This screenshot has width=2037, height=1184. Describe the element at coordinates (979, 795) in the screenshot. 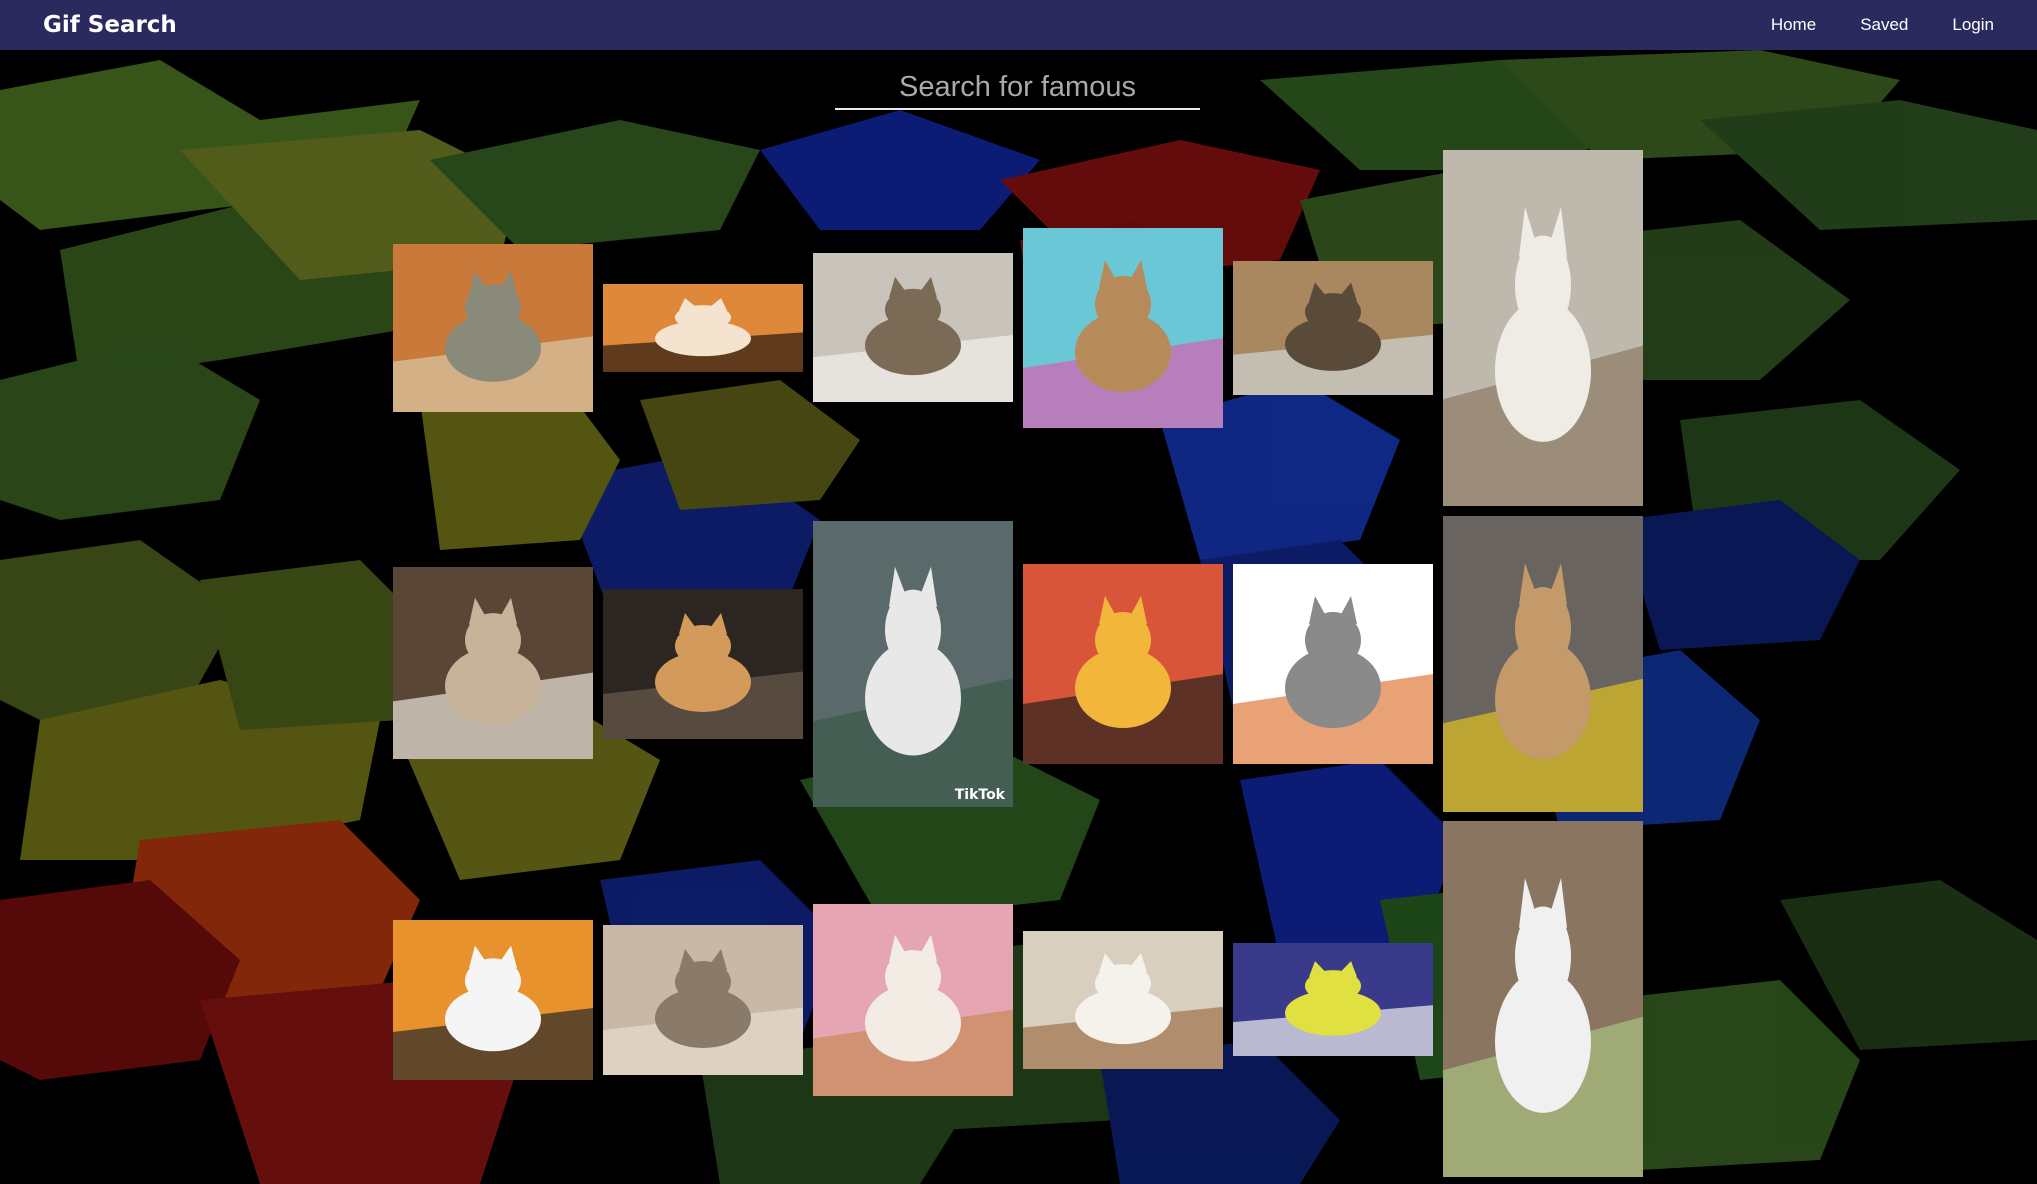

I see `tiktok-watermark: TikTok` at that location.